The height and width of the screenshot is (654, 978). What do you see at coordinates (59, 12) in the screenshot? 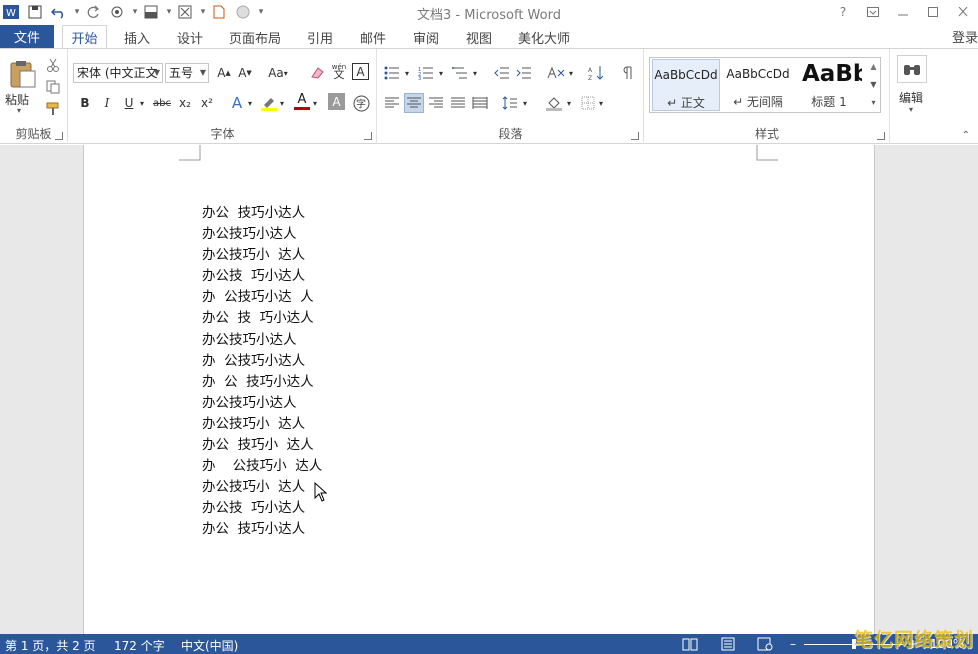
I see `undo-icon` at bounding box center [59, 12].